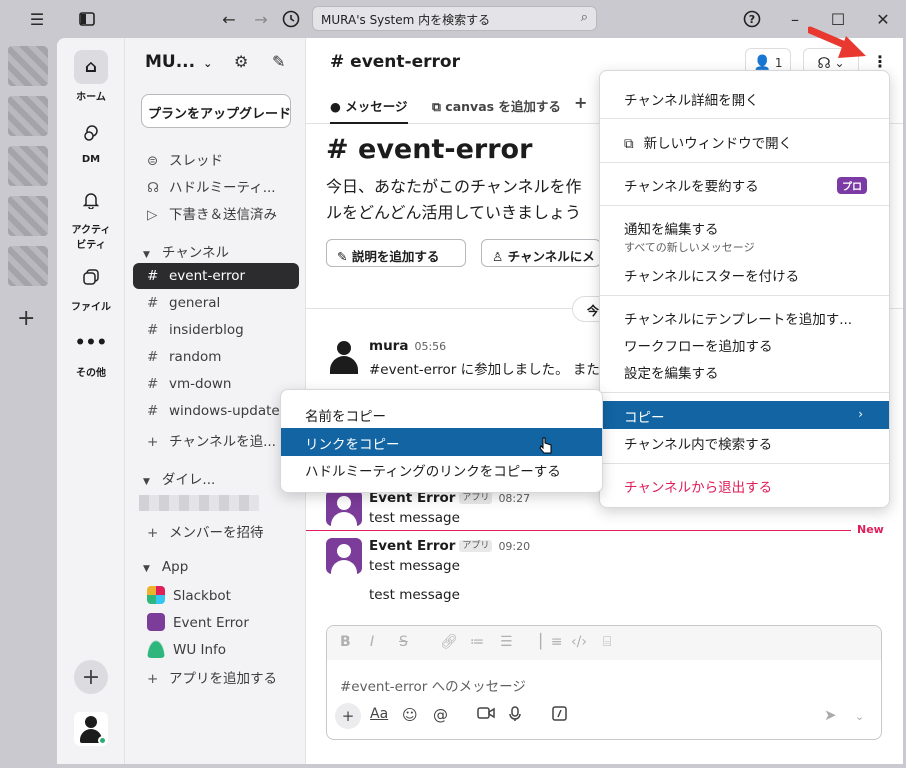 Image resolution: width=906 pixels, height=768 pixels. I want to click on menu-item-summarize: チャンネルを要約する プロ, so click(744, 185).